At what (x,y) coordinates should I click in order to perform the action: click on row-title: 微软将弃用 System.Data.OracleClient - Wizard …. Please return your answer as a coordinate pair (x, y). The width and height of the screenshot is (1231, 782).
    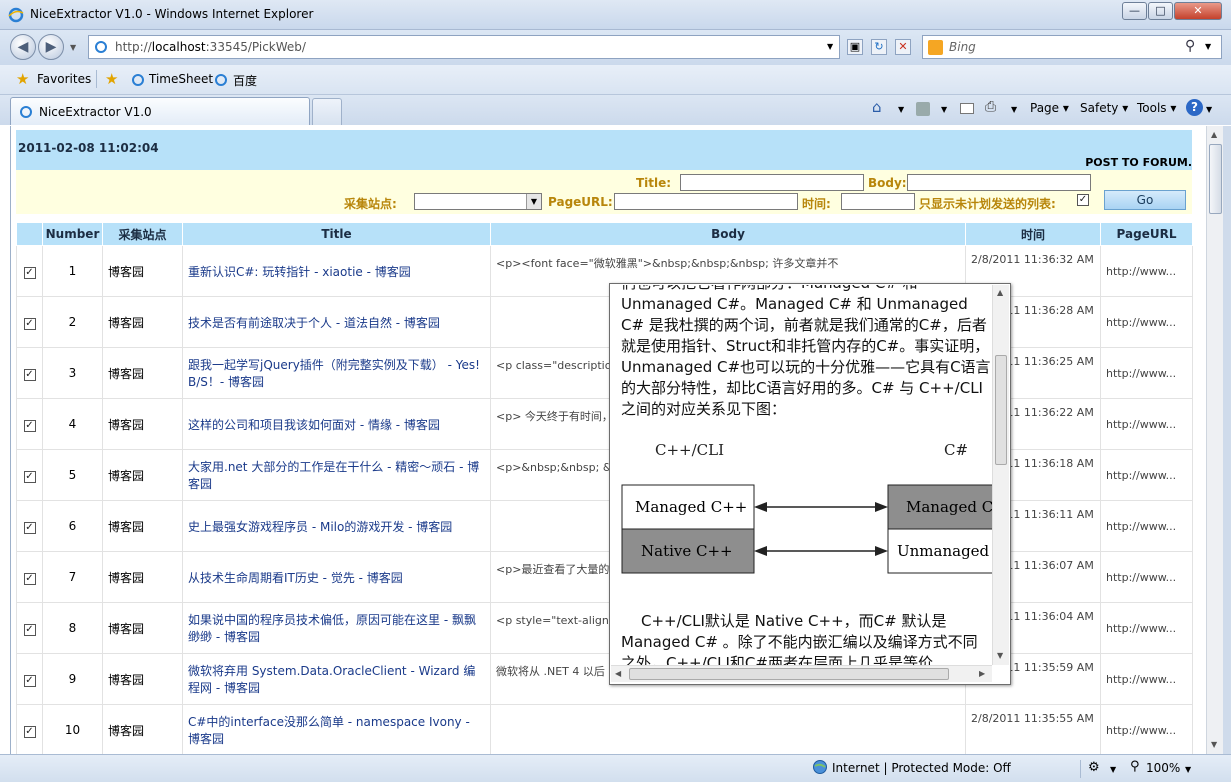
    Looking at the image, I should click on (336, 679).